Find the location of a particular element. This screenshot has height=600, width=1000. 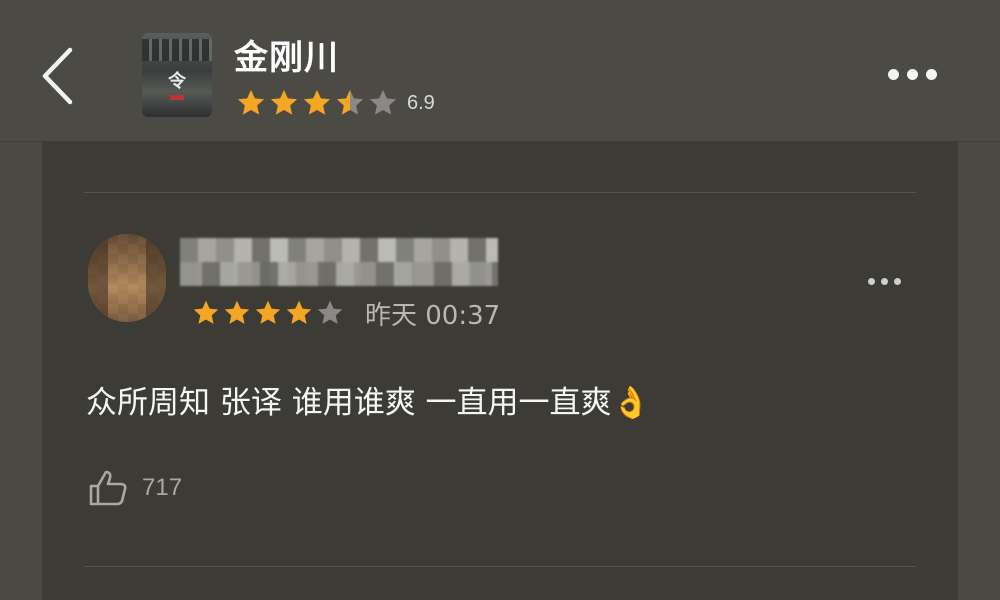

comment-rating-stars is located at coordinates (269, 313).